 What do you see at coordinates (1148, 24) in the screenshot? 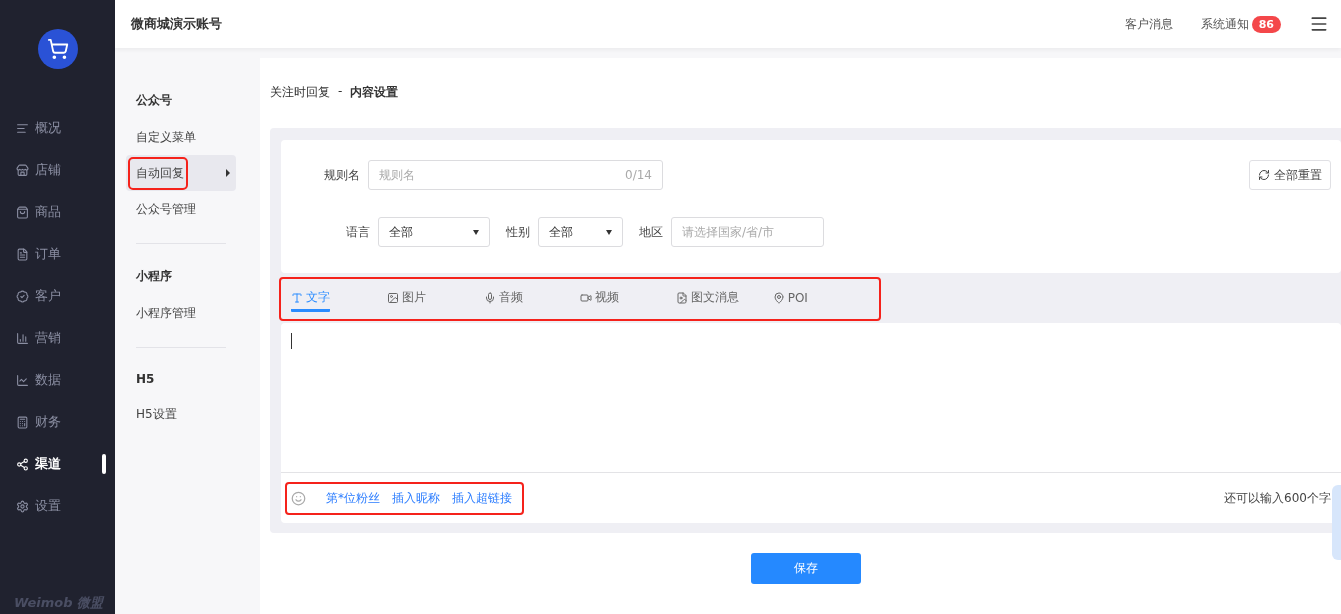
I see `top-link: 客户消息` at bounding box center [1148, 24].